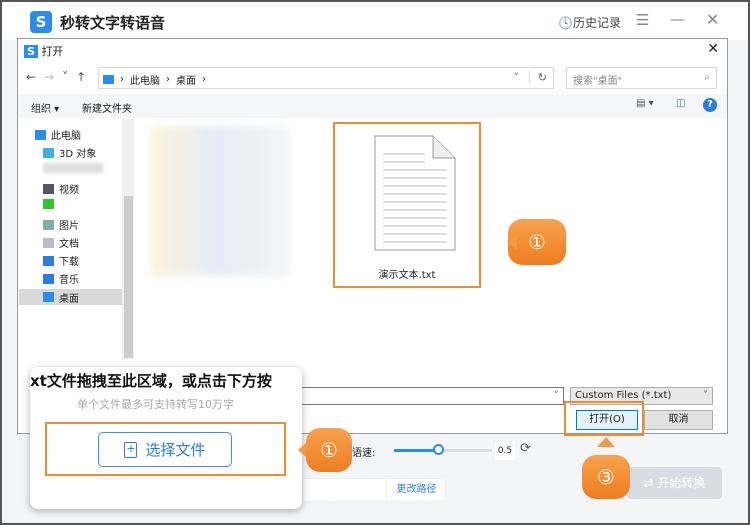  What do you see at coordinates (81, 77) in the screenshot?
I see `up-icon: ↑` at bounding box center [81, 77].